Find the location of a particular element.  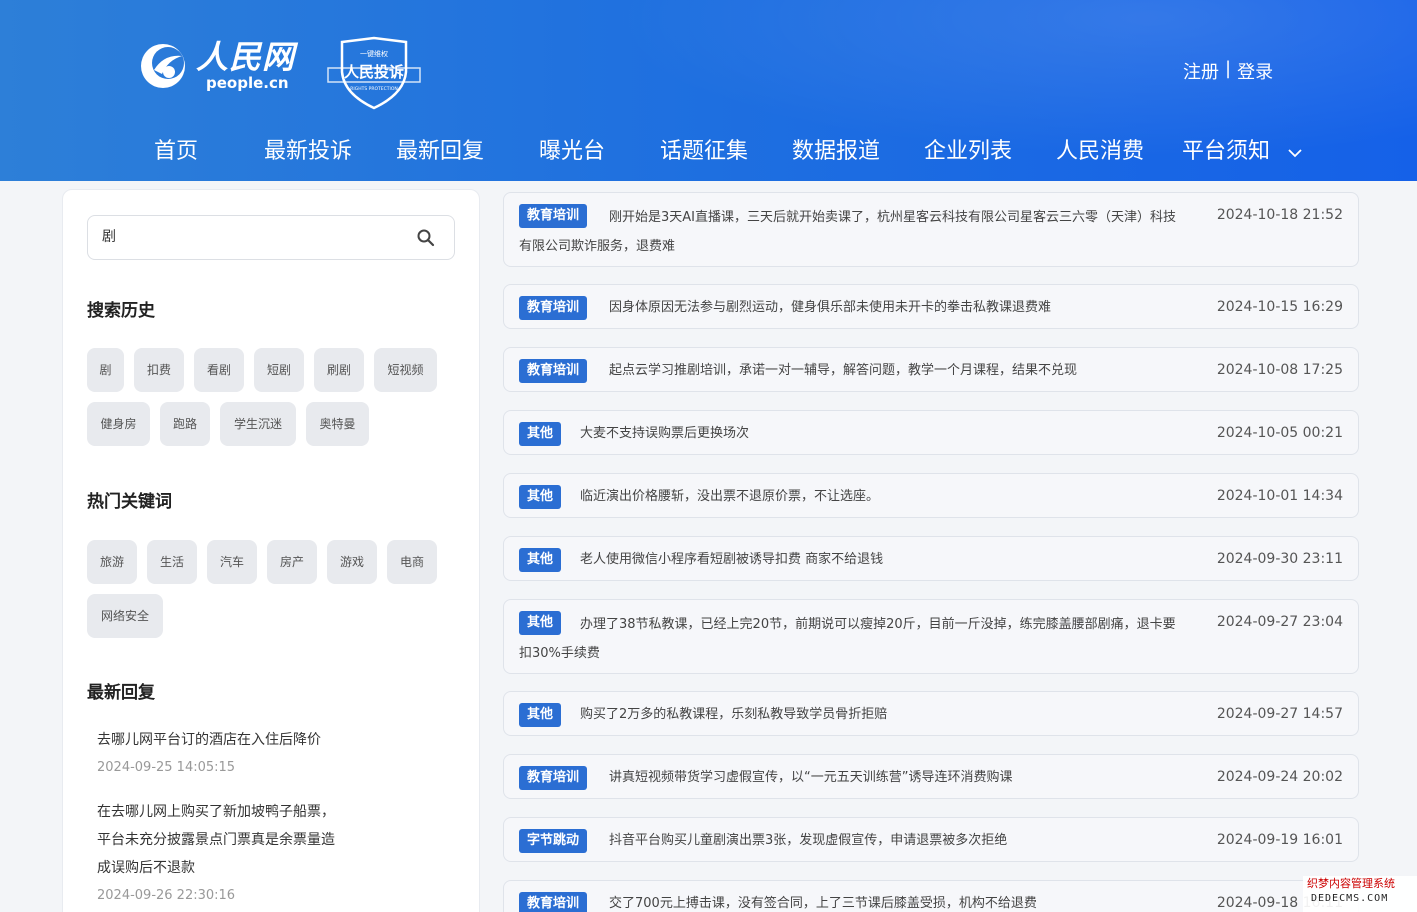

reply-item: 去哪儿网平台订的酒店在入住后降价 2024-09-25 14:05:15 is located at coordinates (247, 752).